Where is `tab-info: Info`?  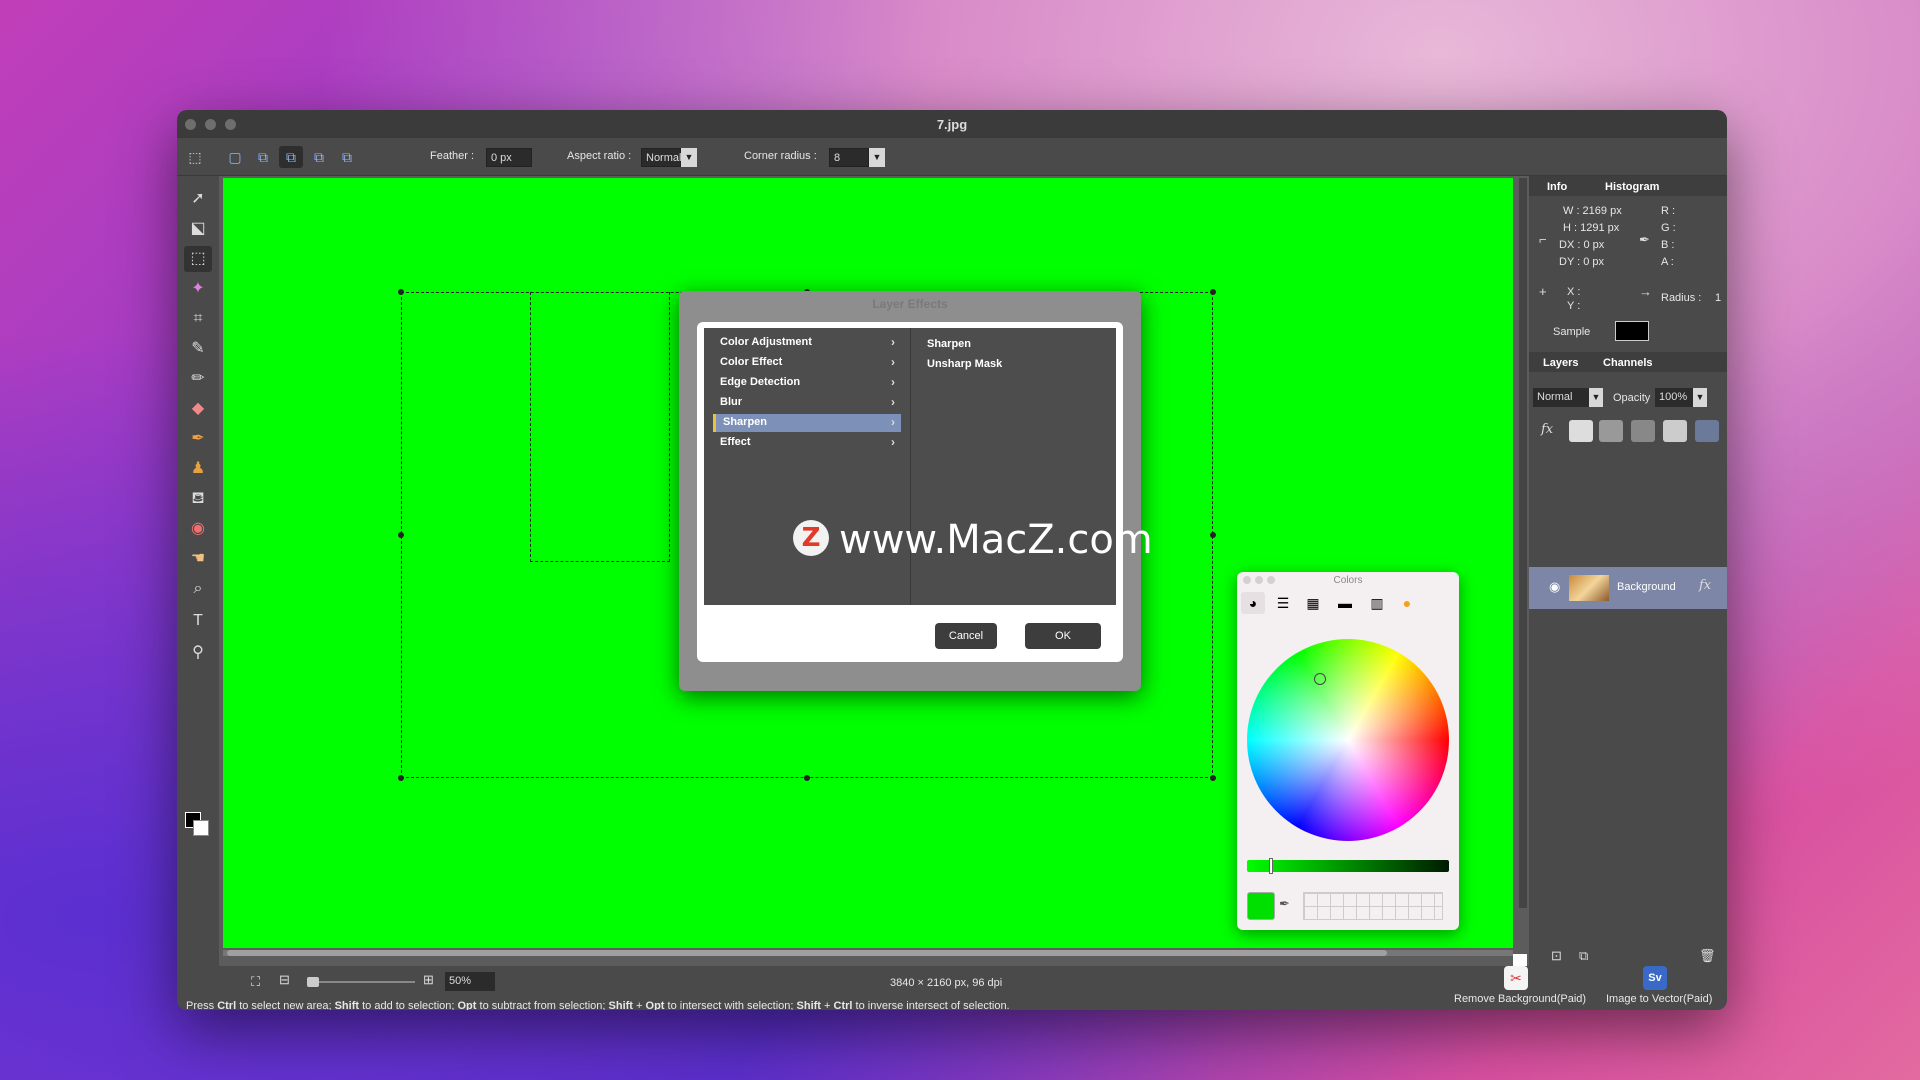
tab-info: Info is located at coordinates (1557, 187).